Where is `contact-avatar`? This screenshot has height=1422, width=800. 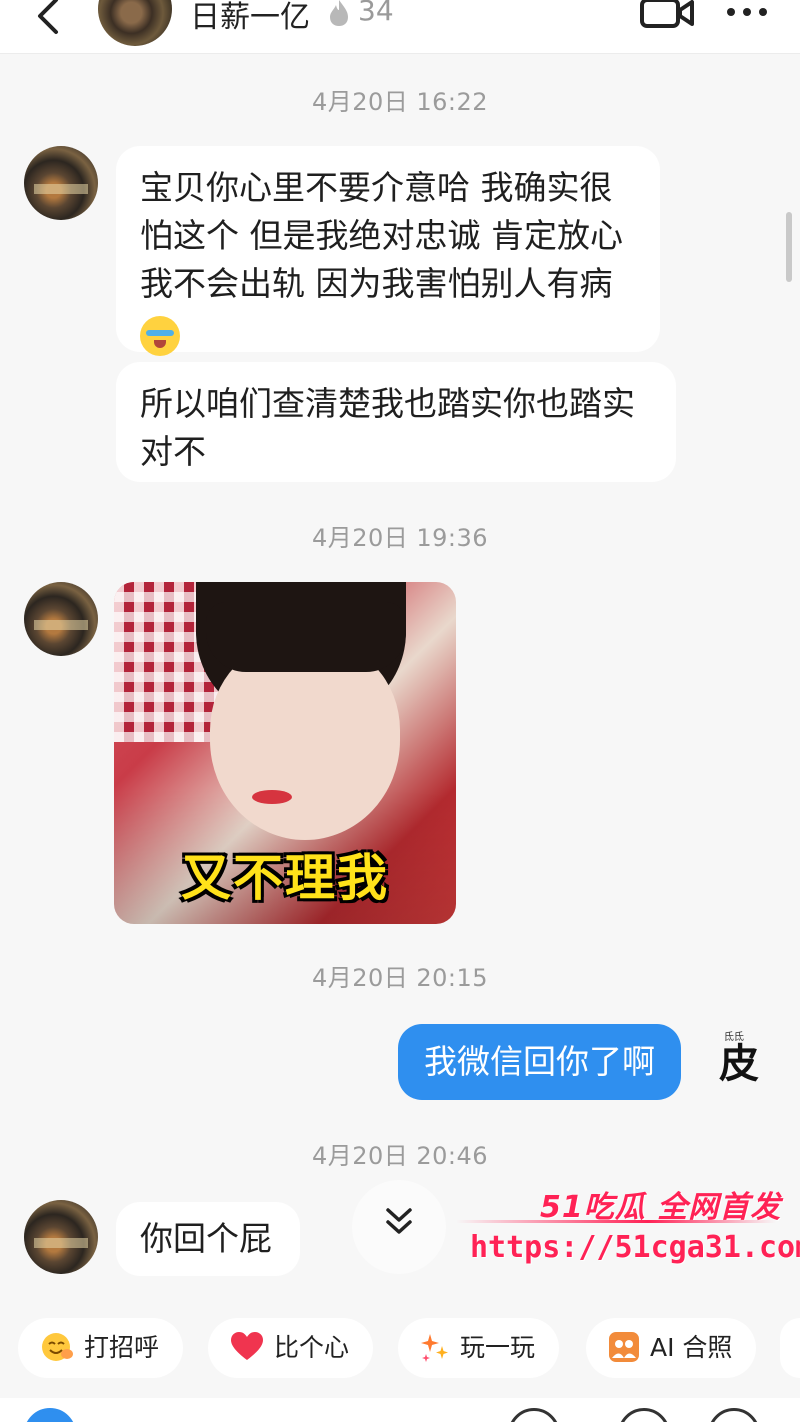 contact-avatar is located at coordinates (135, 23).